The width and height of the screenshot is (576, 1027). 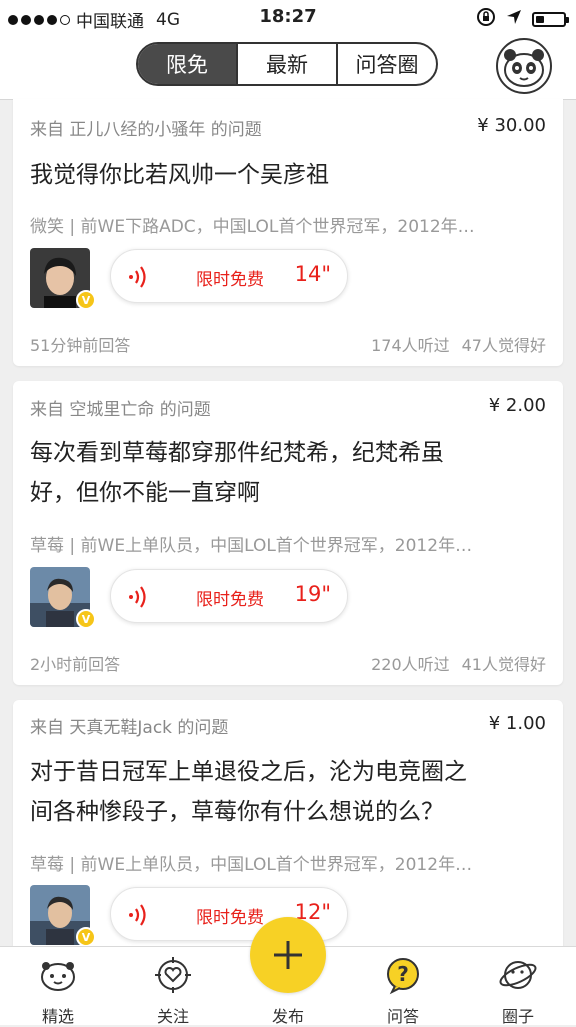 I want to click on battery-icon, so click(x=550, y=19).